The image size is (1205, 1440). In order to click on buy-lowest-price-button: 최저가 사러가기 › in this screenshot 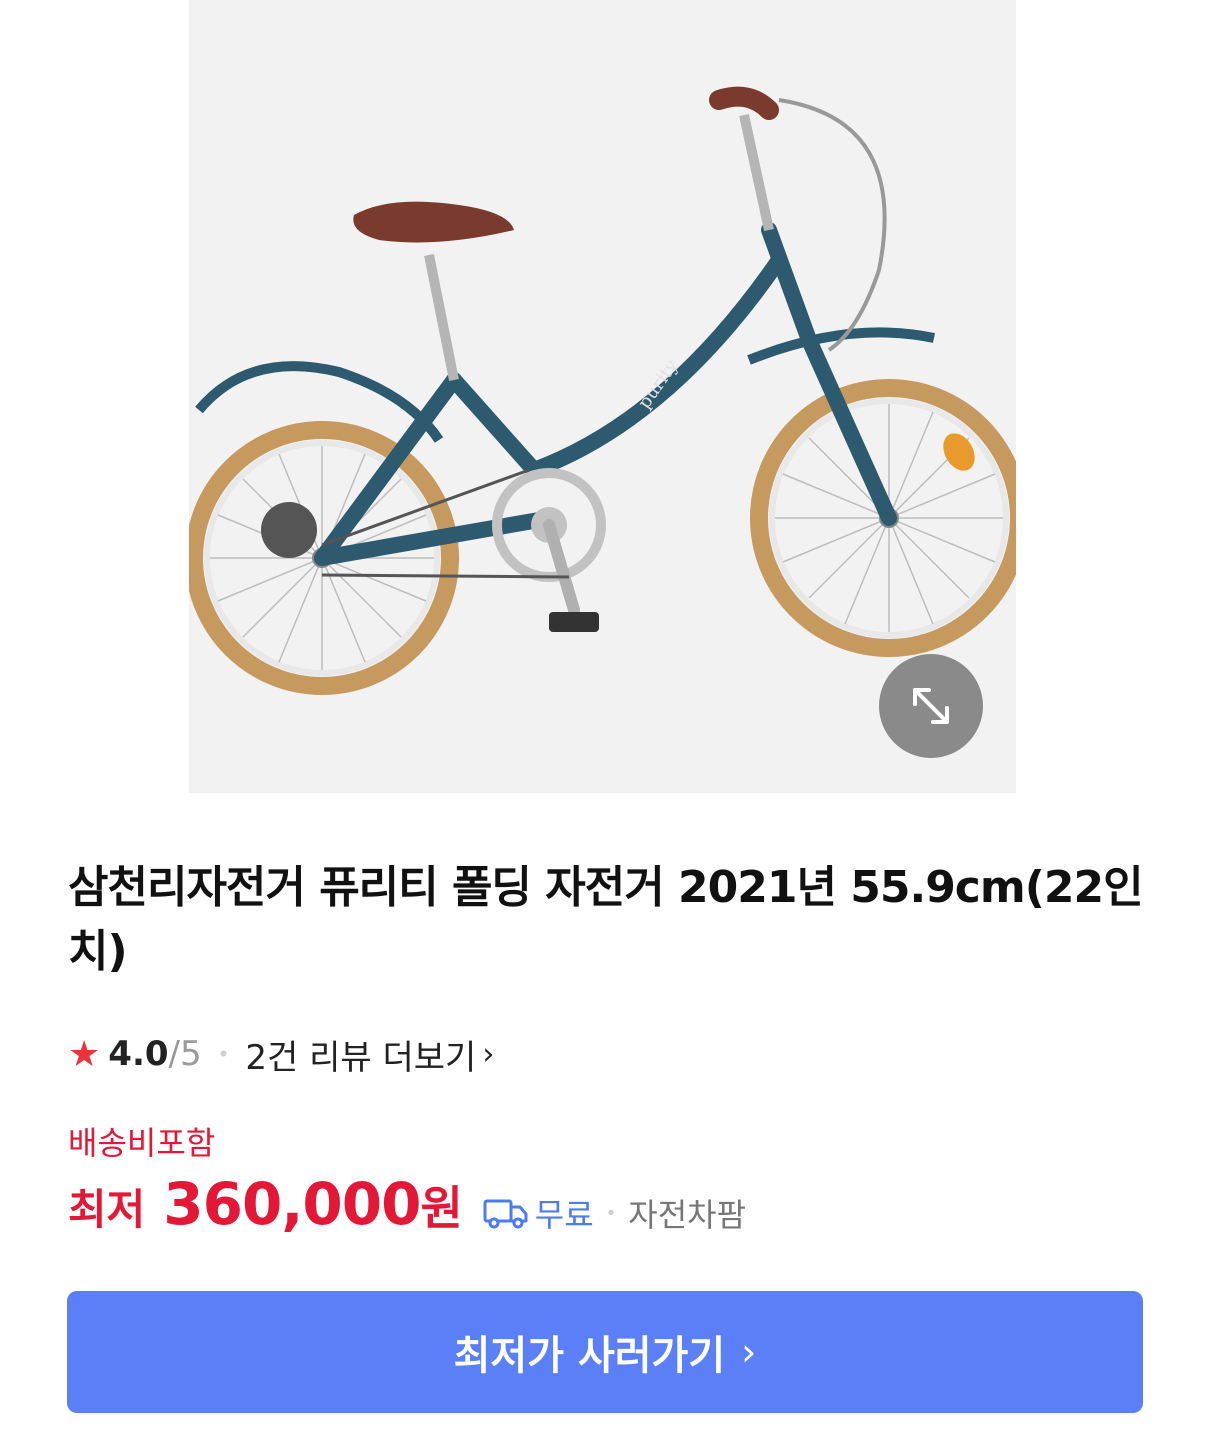, I will do `click(605, 1352)`.